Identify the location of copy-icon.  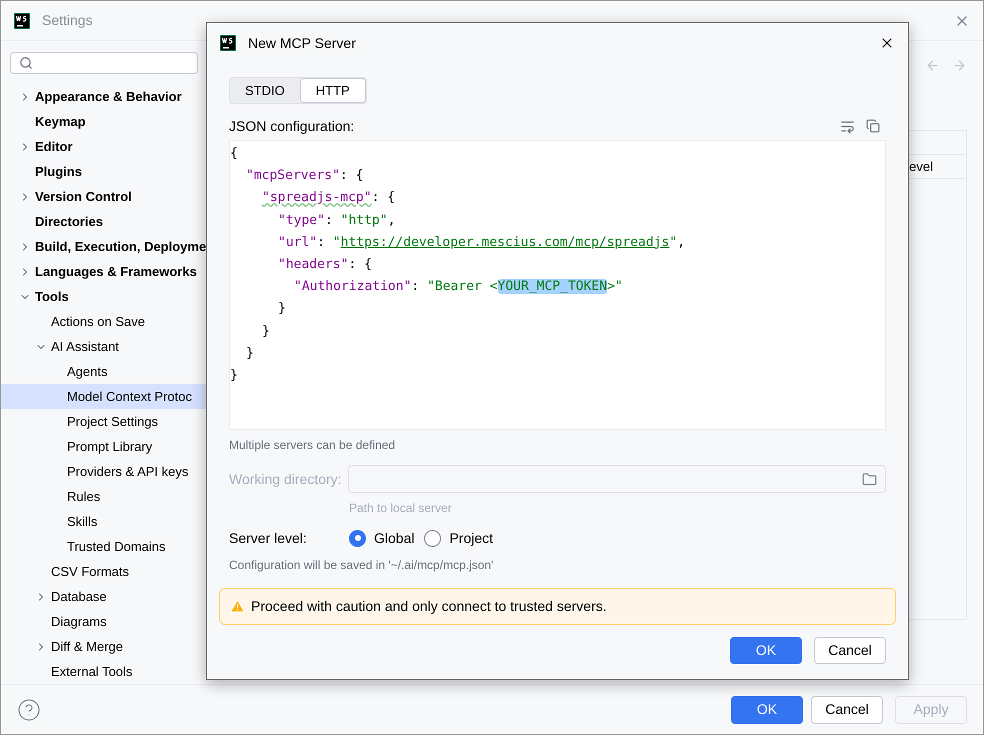
(873, 126).